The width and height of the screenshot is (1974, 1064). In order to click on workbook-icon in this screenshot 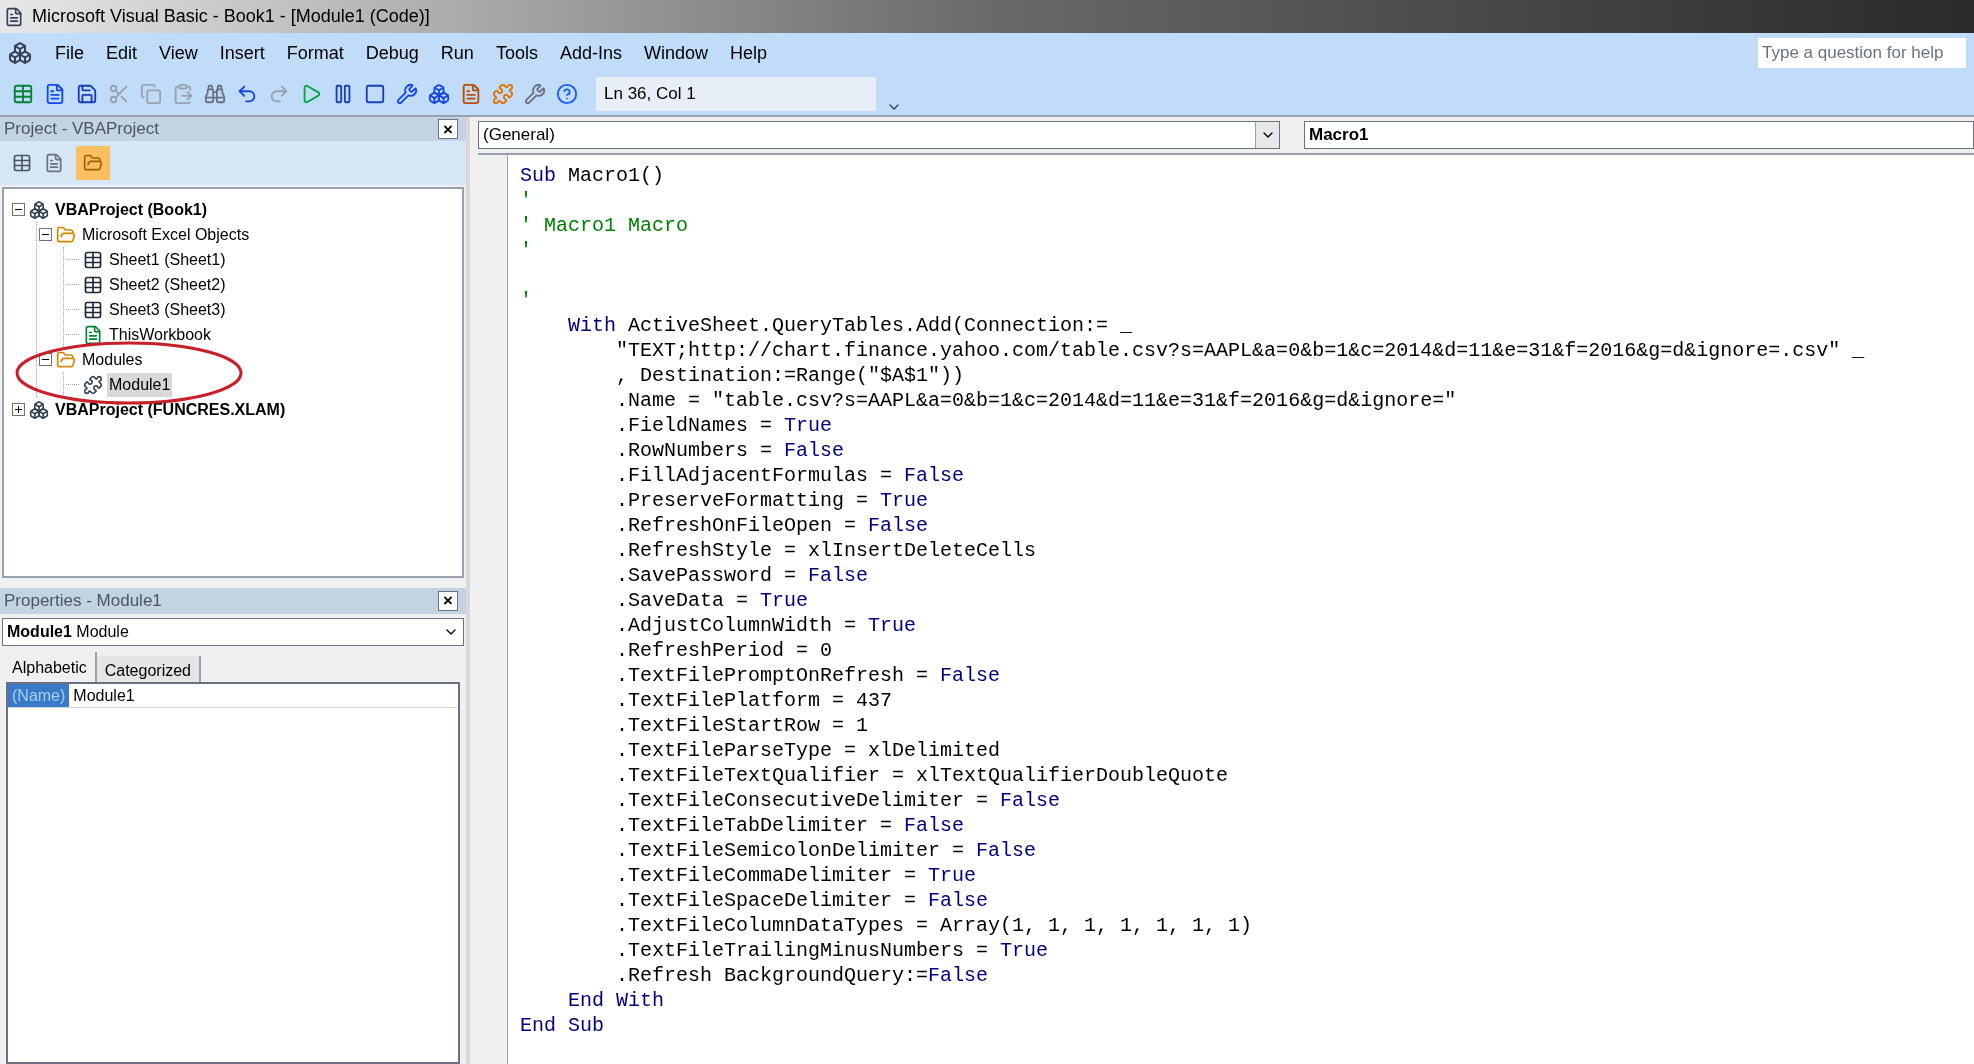, I will do `click(93, 334)`.